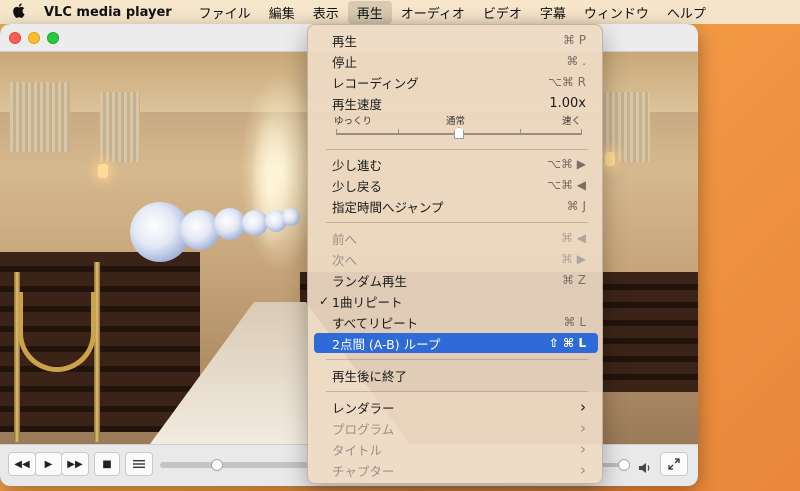 Image resolution: width=800 pixels, height=491 pixels. I want to click on menu-item-random: ランダム再生 ⌘ Z, so click(456, 280).